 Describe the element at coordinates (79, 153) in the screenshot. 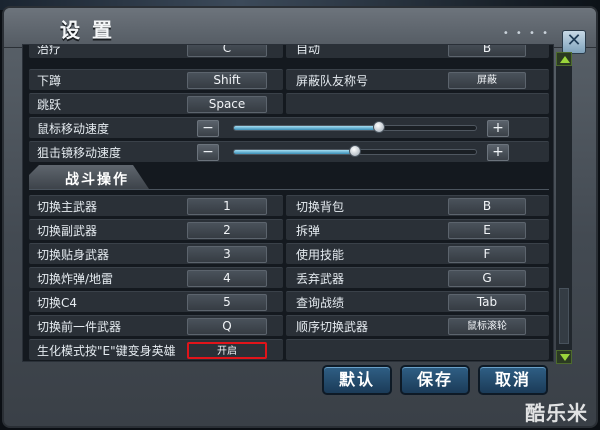

I see `slider-label: 狙击镜移动速度` at that location.